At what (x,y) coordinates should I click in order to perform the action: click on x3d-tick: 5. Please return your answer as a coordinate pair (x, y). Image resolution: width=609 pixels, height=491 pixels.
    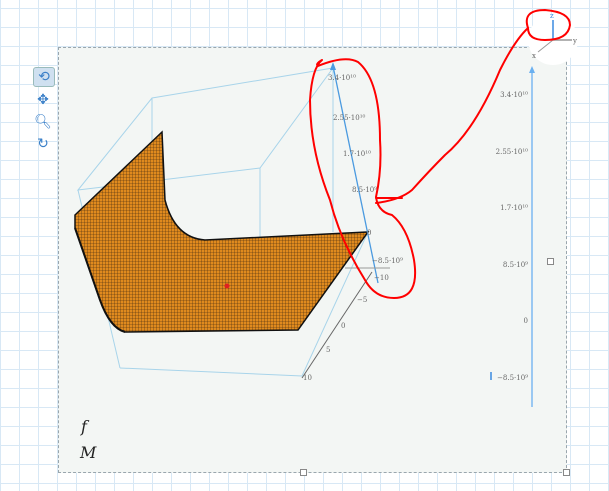
    Looking at the image, I should click on (328, 350).